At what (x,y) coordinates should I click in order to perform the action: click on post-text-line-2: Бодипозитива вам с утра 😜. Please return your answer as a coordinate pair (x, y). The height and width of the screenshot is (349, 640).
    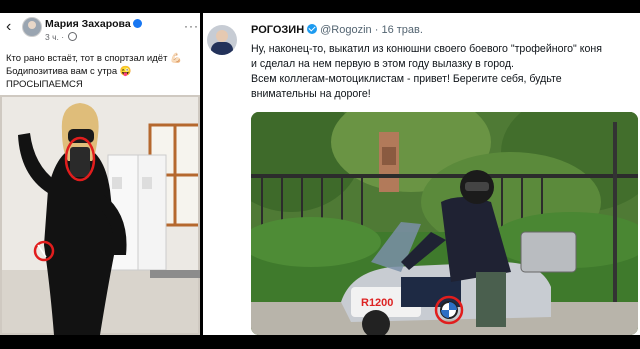
    Looking at the image, I should click on (69, 71).